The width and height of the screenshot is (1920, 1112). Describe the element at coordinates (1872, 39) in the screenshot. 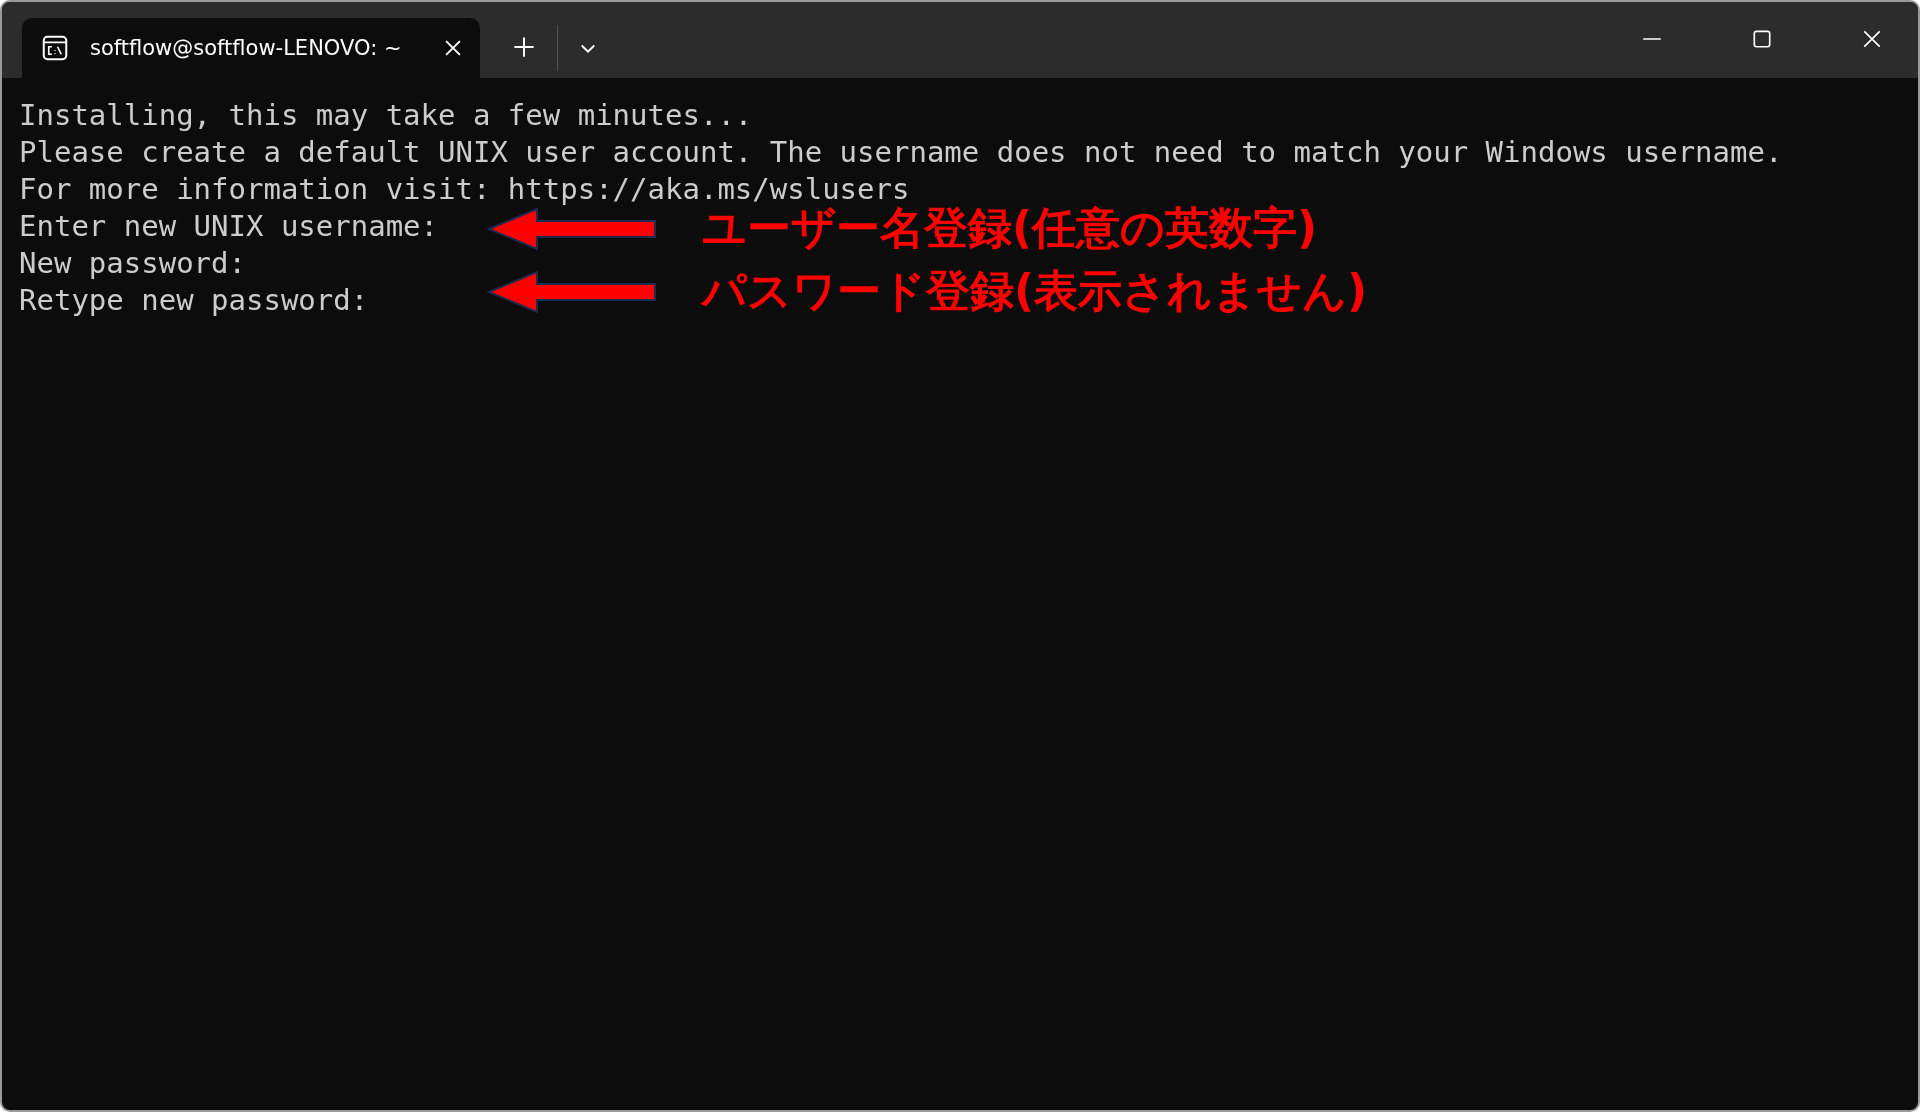

I see `close-icon` at that location.